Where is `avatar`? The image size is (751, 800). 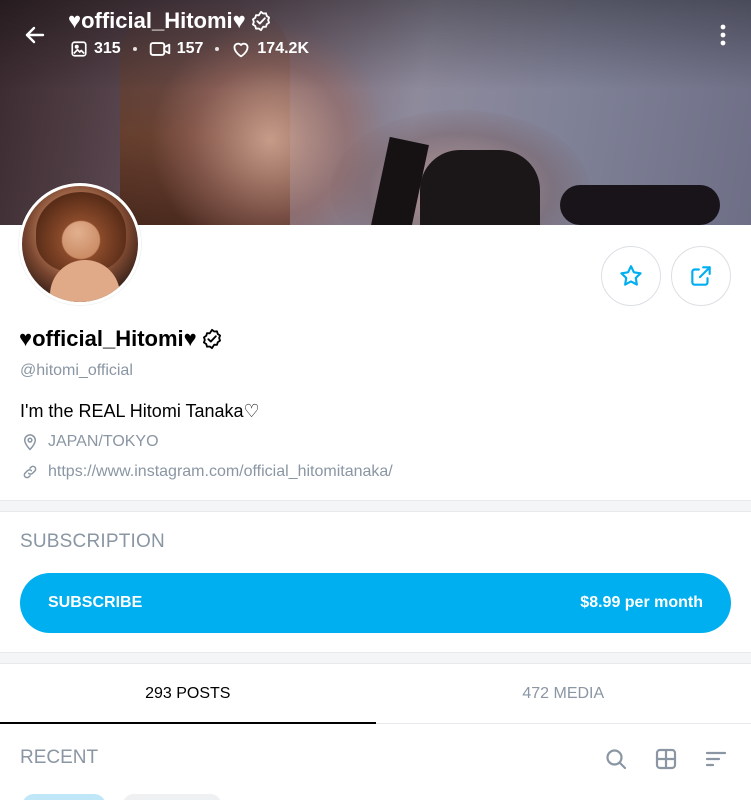 avatar is located at coordinates (80, 244).